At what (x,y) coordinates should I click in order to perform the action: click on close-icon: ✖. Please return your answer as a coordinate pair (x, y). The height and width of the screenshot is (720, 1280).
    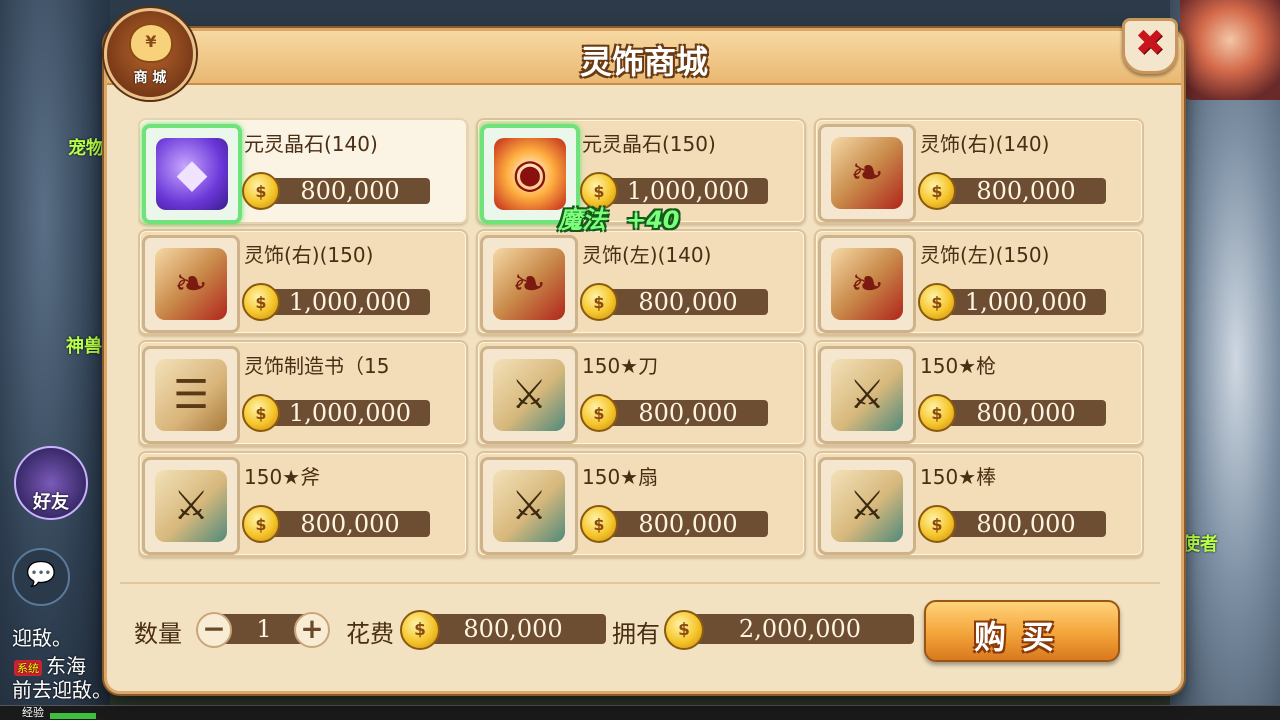
    Looking at the image, I should click on (1150, 43).